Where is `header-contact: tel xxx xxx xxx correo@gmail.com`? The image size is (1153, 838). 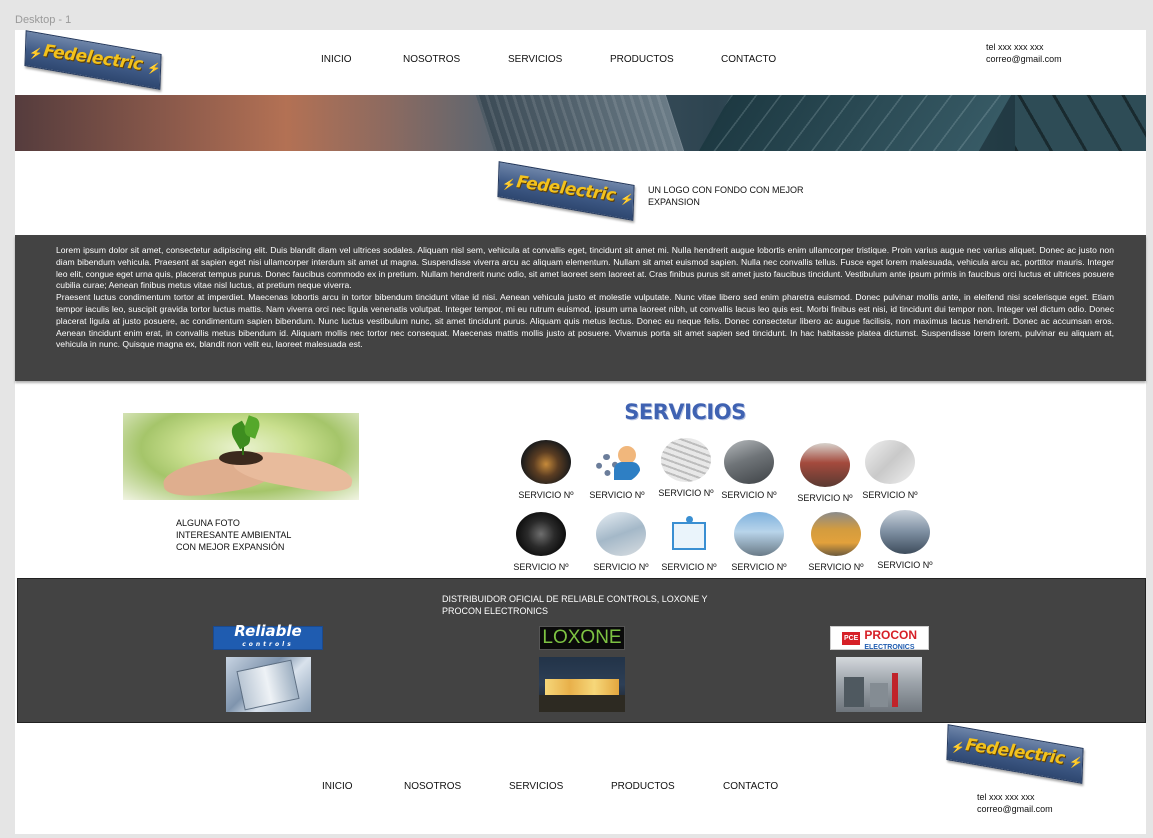 header-contact: tel xxx xxx xxx correo@gmail.com is located at coordinates (1024, 53).